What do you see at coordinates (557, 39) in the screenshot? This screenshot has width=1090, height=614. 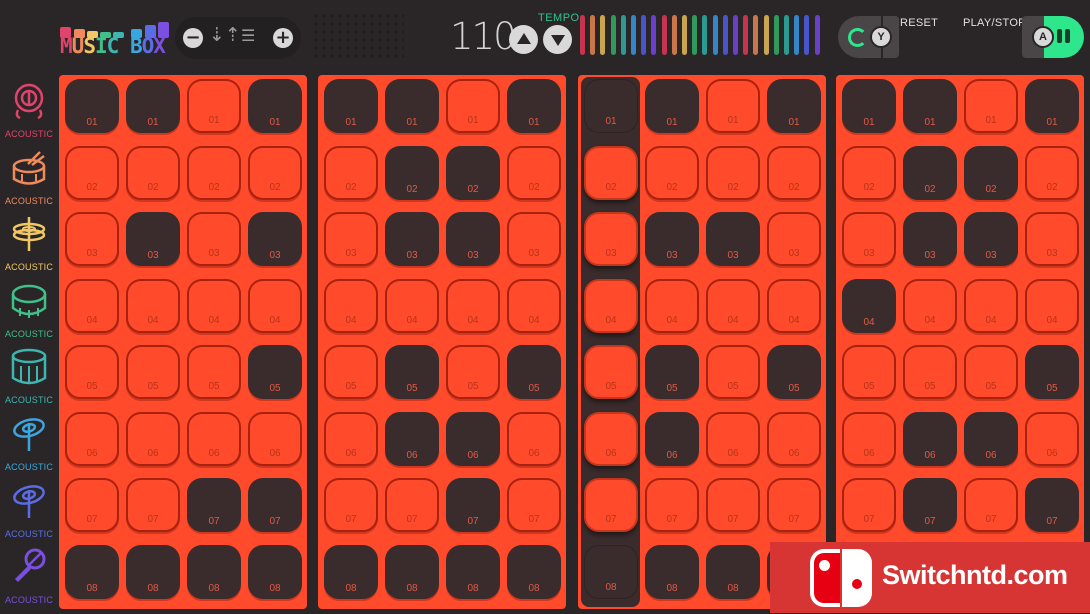 I see `tempo-down-button` at bounding box center [557, 39].